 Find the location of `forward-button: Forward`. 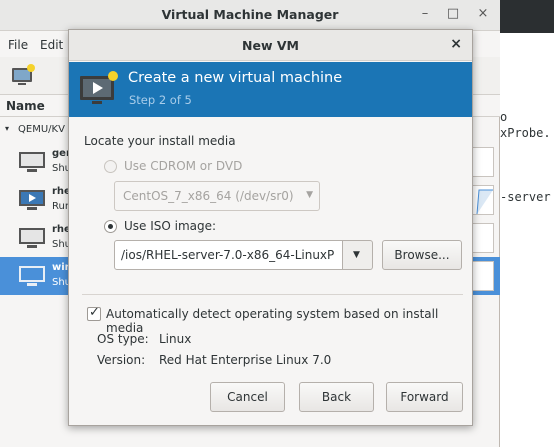

forward-button: Forward is located at coordinates (424, 397).